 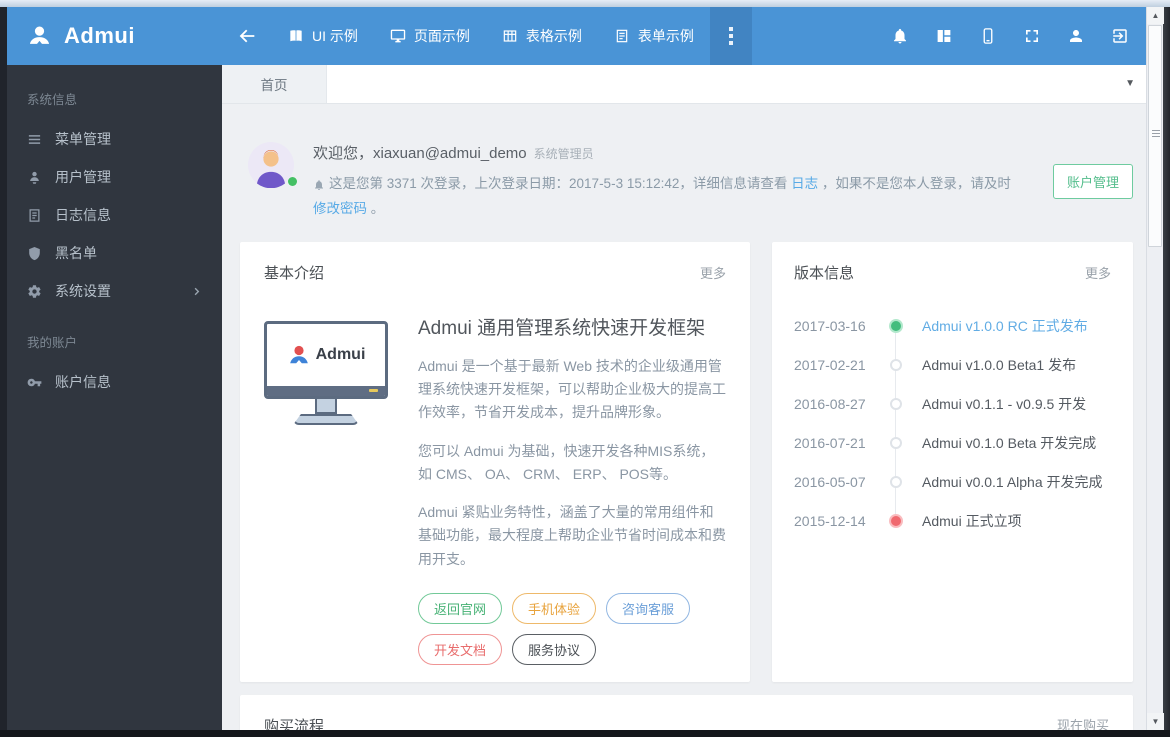 I want to click on logout-icon, so click(x=1120, y=36).